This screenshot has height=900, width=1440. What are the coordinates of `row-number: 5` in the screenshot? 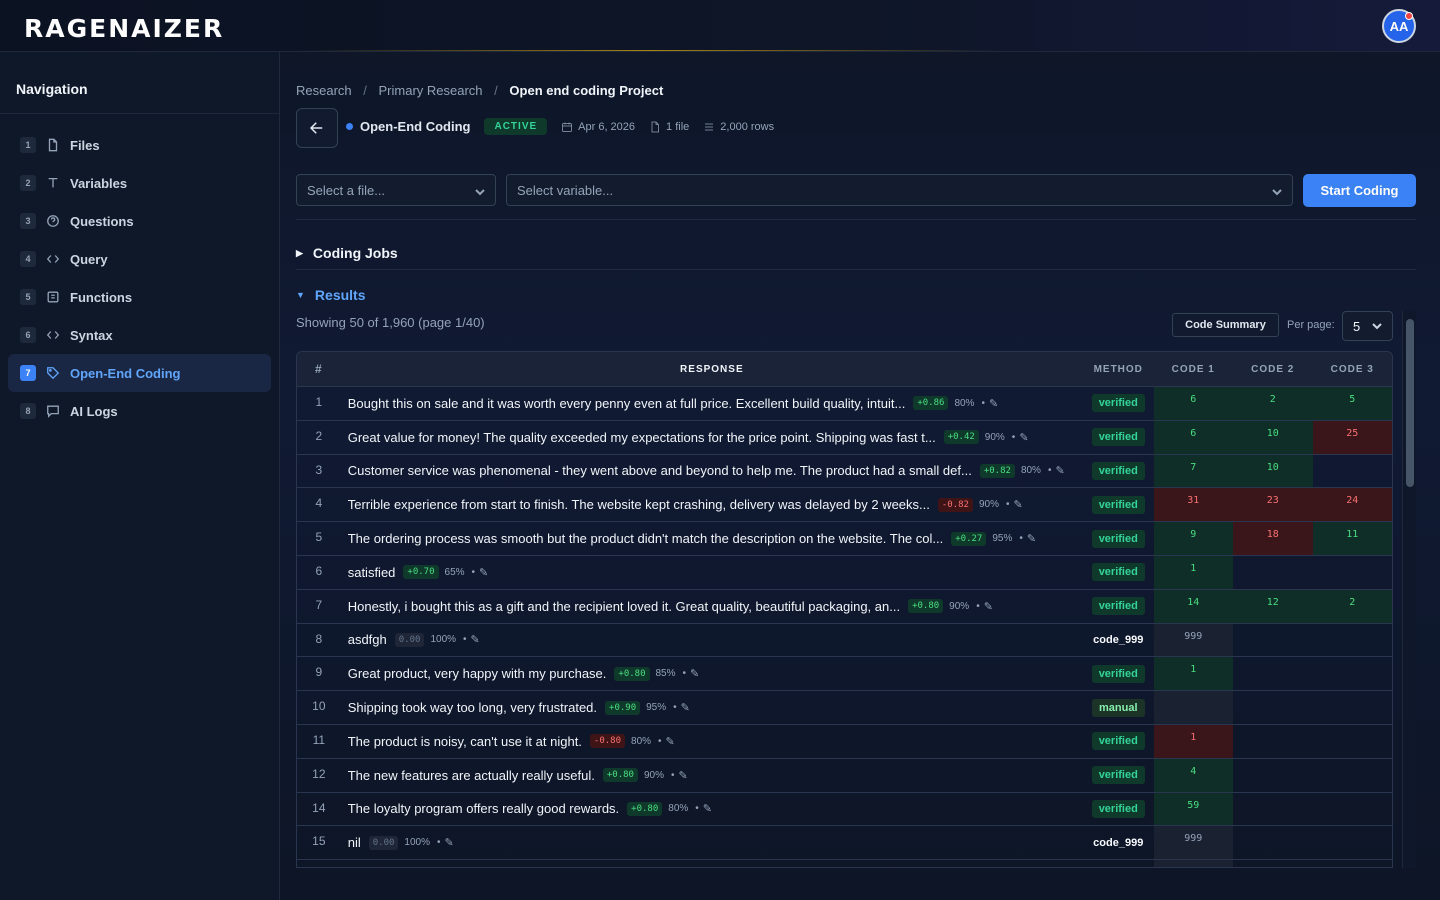 It's located at (319, 537).